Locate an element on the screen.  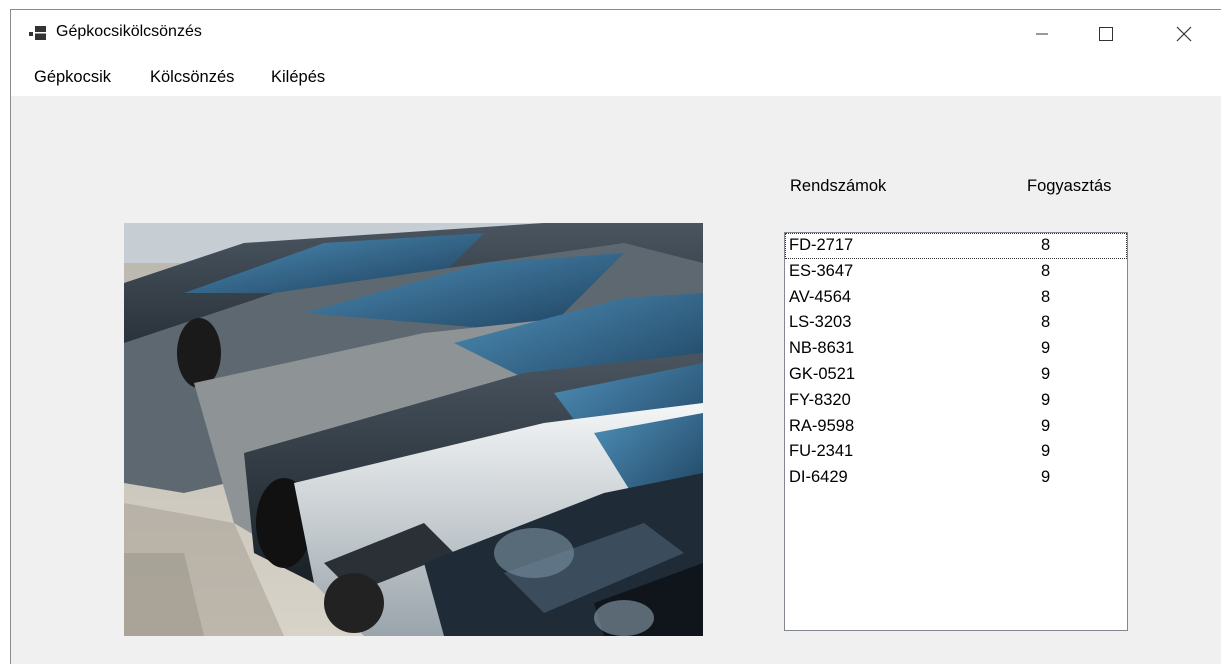
maximize-button is located at coordinates (1106, 34).